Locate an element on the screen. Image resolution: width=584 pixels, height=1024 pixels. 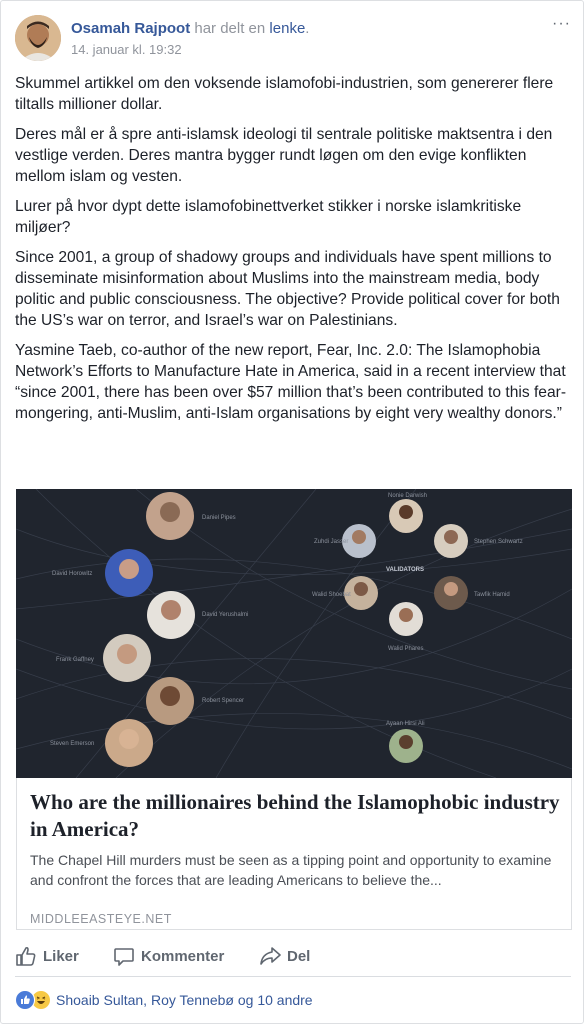
author-line: Osamah Rajpoot har delt en lenke. is located at coordinates (190, 28).